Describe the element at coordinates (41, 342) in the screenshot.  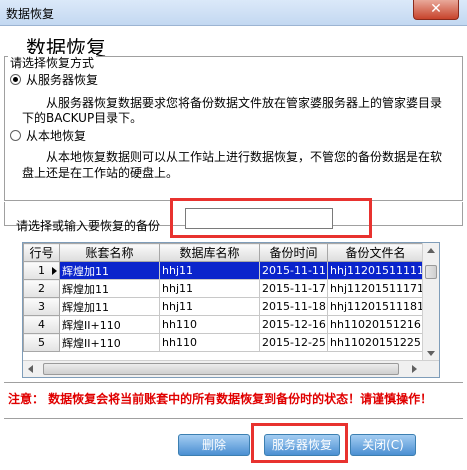
I see `row-number: 5` at that location.